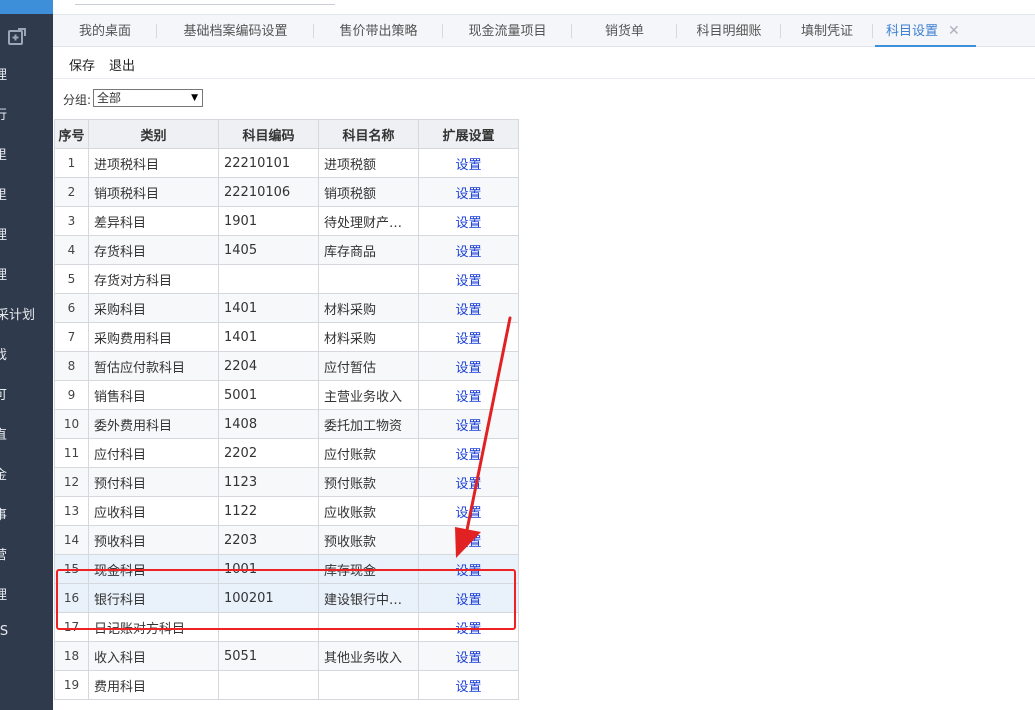 The image size is (1035, 710). Describe the element at coordinates (153, 366) in the screenshot. I see `row-category: 暂估应付款科目` at that location.